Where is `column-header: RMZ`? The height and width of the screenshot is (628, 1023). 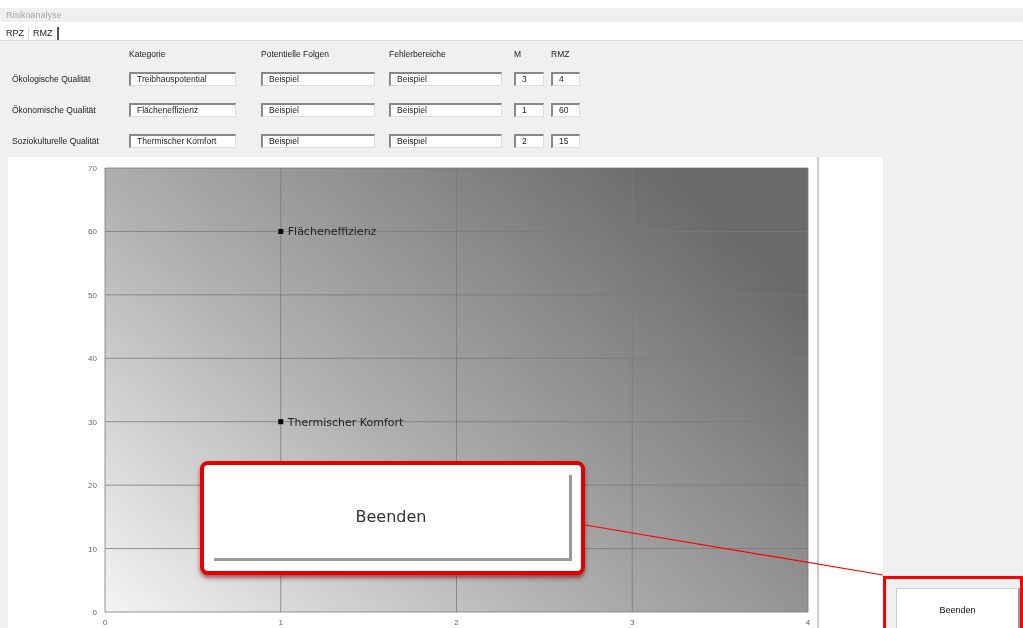
column-header: RMZ is located at coordinates (561, 55).